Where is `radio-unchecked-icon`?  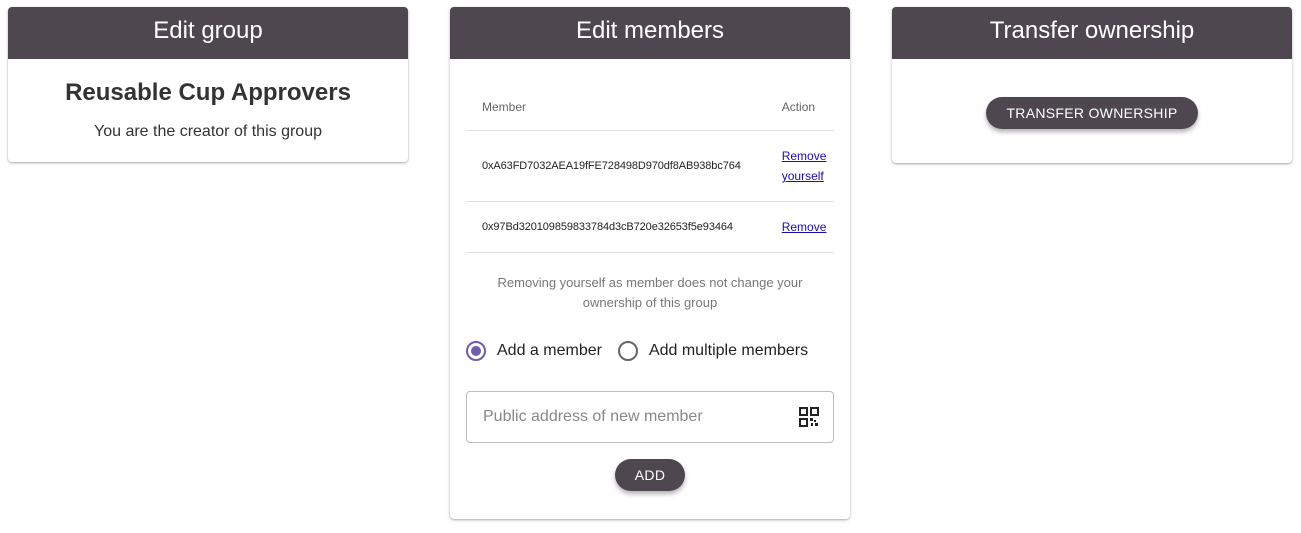
radio-unchecked-icon is located at coordinates (627, 351).